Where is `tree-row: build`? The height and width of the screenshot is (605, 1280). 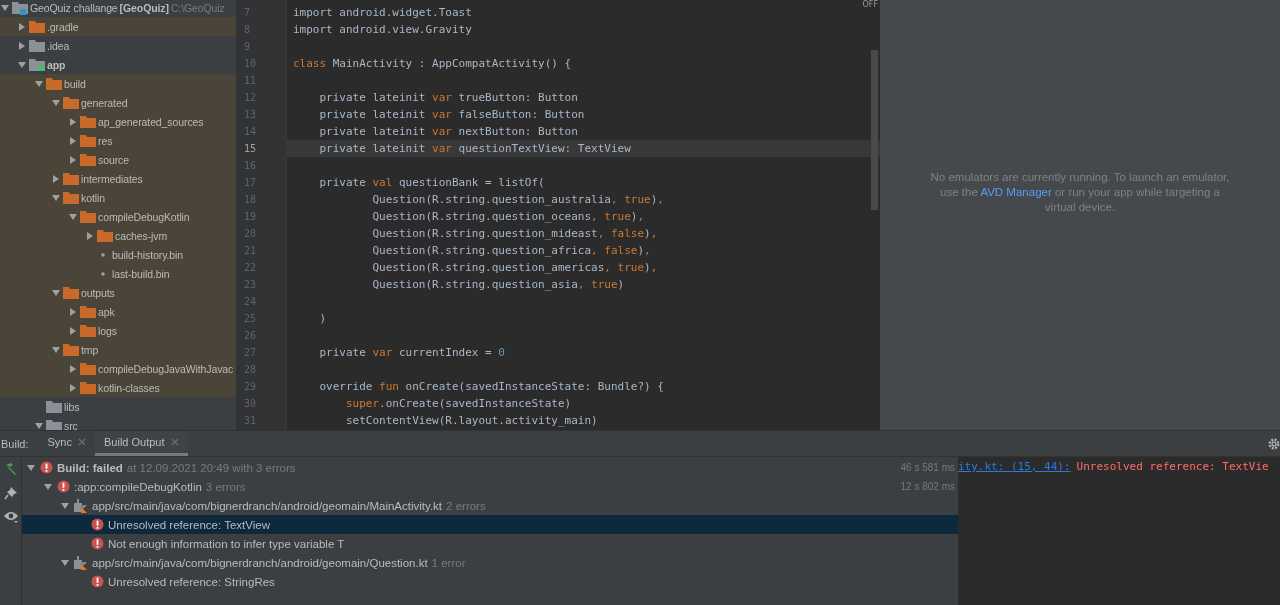 tree-row: build is located at coordinates (118, 83).